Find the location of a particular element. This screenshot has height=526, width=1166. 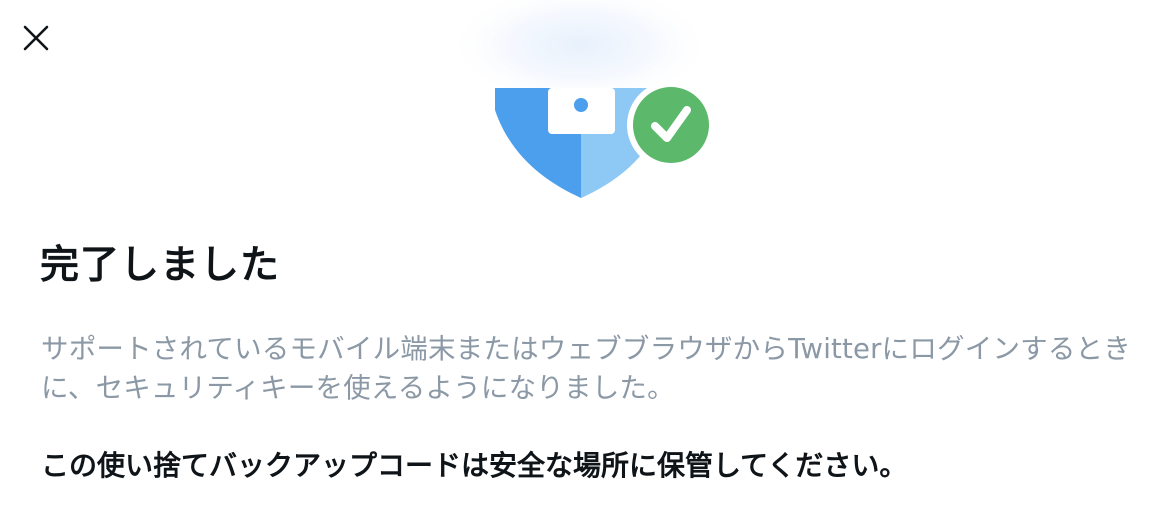

lock-key-icon is located at coordinates (581, 111).